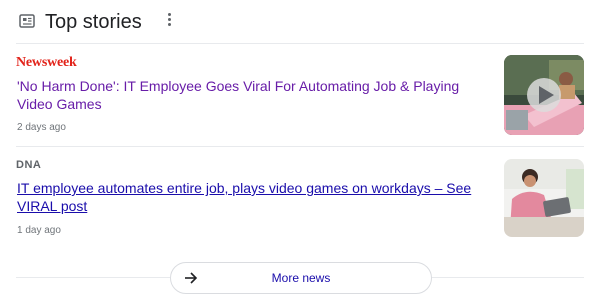 The height and width of the screenshot is (302, 605). I want to click on more-news-button: More news, so click(301, 278).